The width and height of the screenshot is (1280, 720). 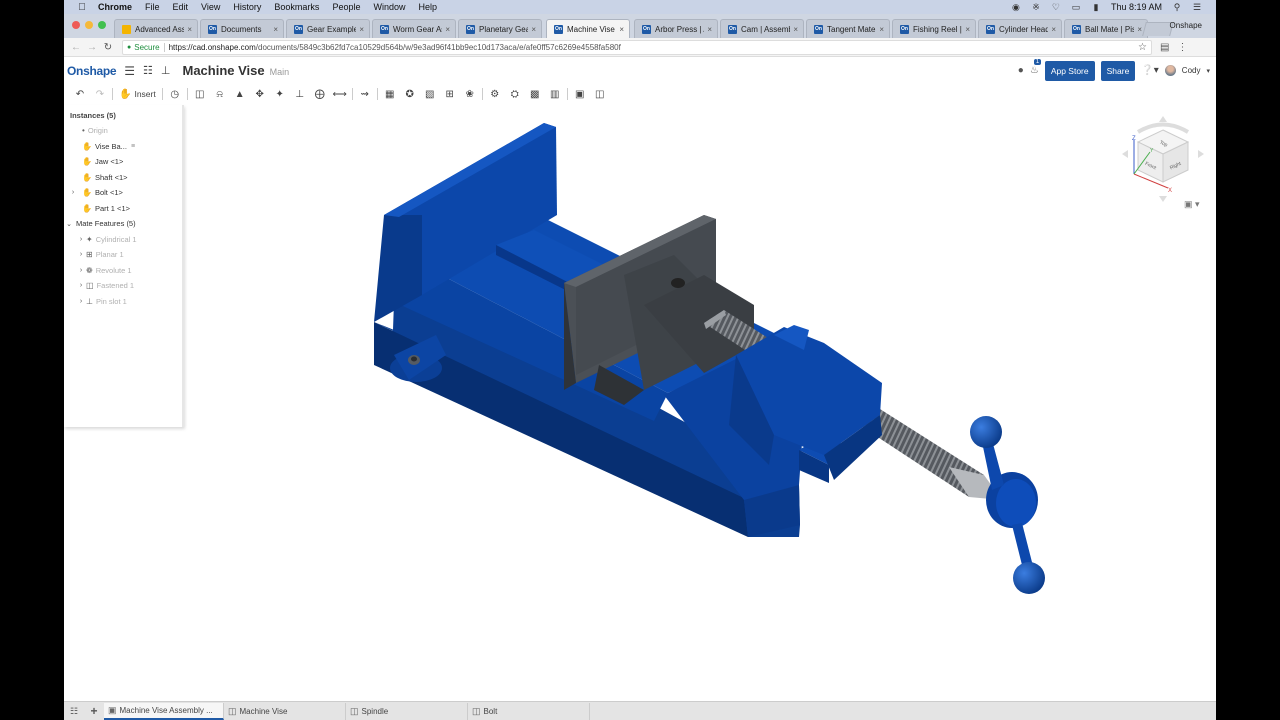 I want to click on bluetooth-icon: ※, so click(x=1036, y=7).